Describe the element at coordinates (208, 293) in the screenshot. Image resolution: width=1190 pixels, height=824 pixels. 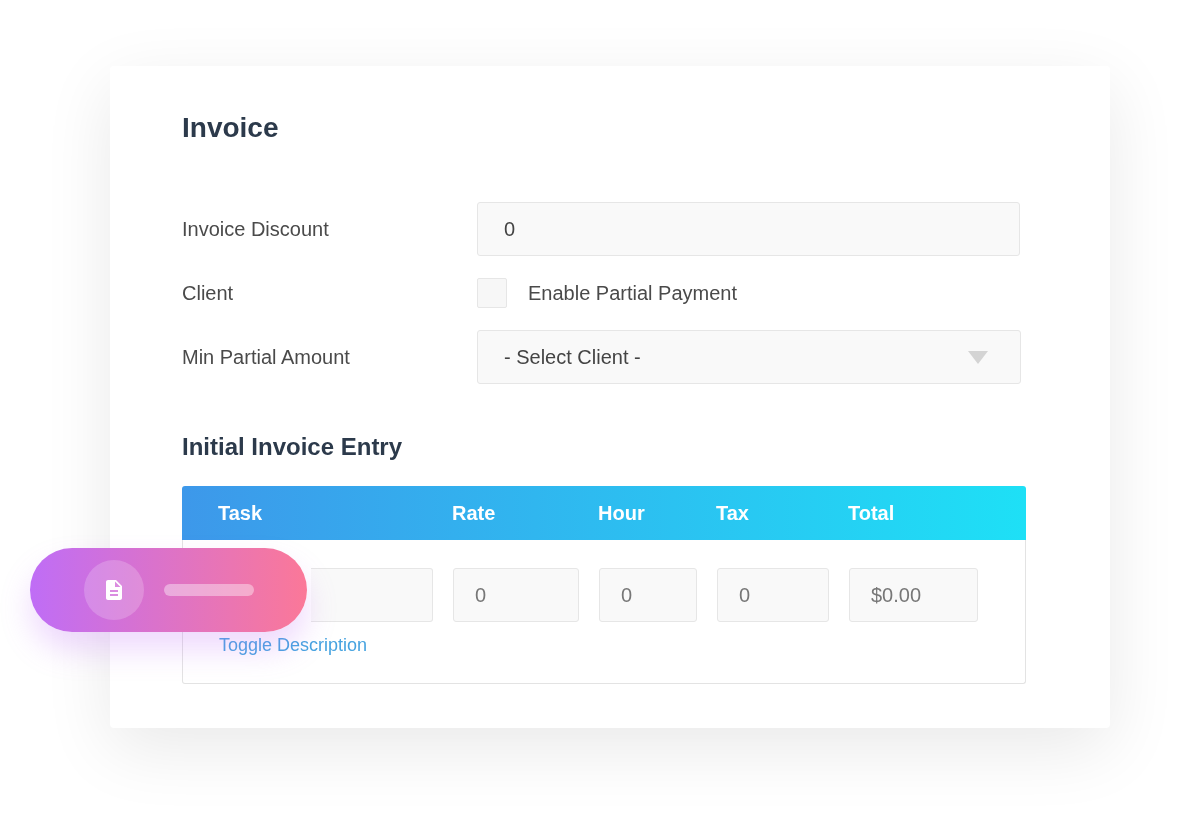
I see `field-label: Client` at that location.